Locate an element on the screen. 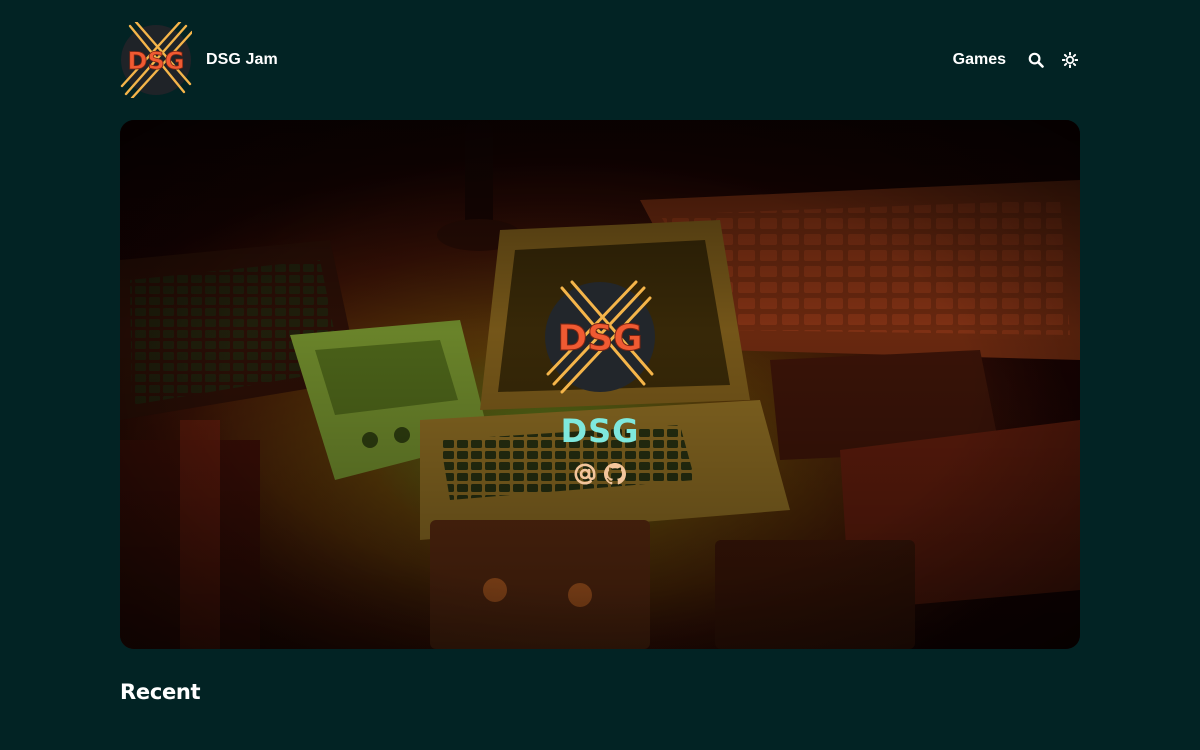 This screenshot has width=1200, height=750. dsg-logo-icon: DSG is located at coordinates (156, 60).